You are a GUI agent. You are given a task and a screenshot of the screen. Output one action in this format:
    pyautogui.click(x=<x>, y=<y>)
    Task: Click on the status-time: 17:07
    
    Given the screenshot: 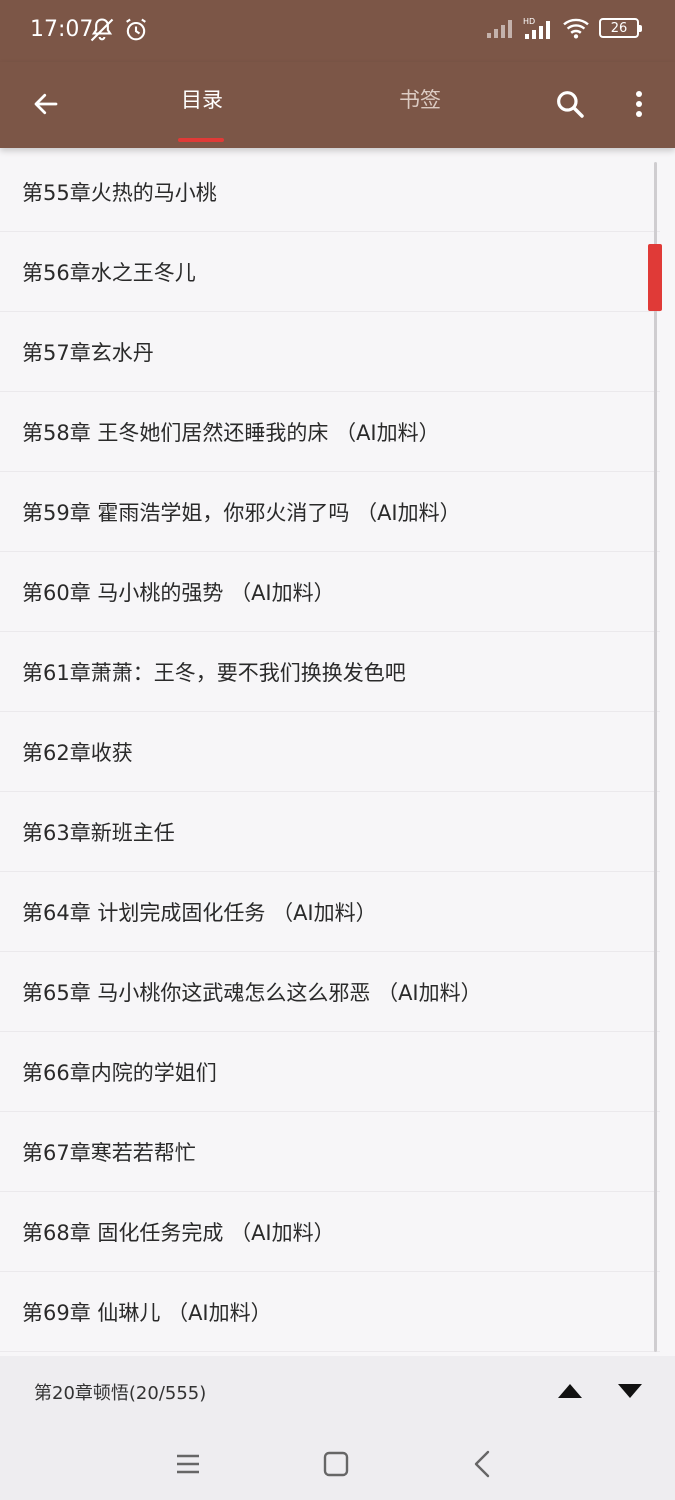 What is the action you would take?
    pyautogui.click(x=62, y=29)
    